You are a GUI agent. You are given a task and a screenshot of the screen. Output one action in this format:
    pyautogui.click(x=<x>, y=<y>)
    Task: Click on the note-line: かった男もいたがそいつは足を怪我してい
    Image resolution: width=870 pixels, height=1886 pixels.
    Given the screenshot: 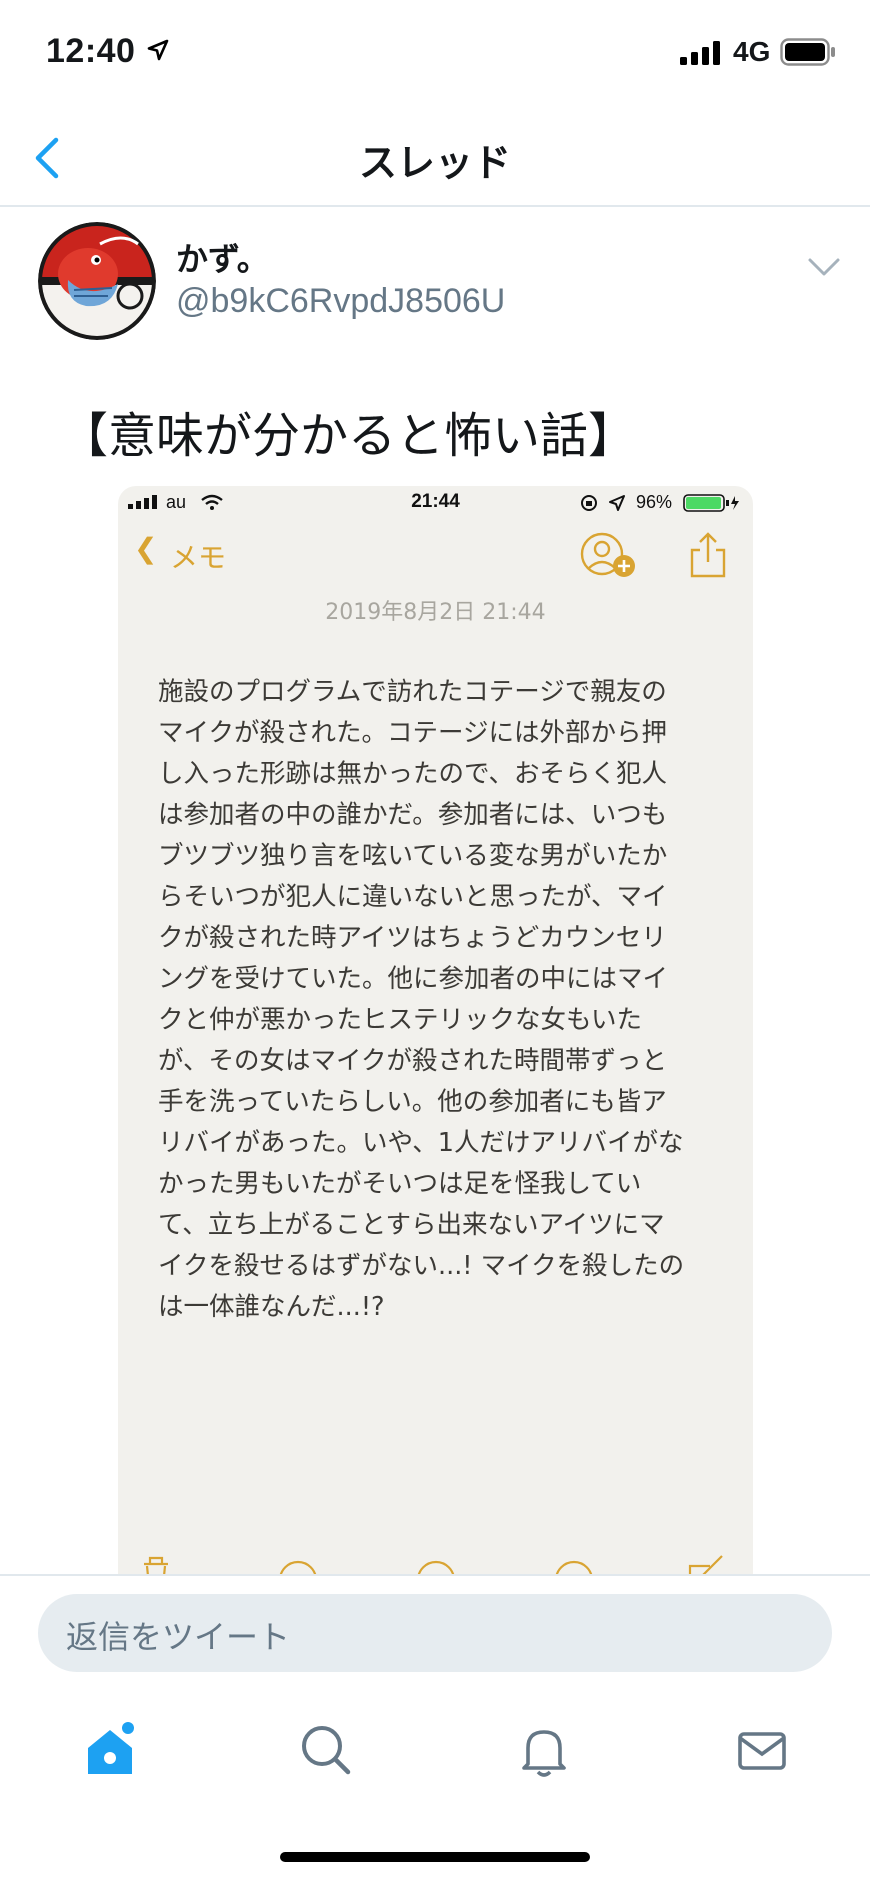 What is the action you would take?
    pyautogui.click(x=400, y=1184)
    